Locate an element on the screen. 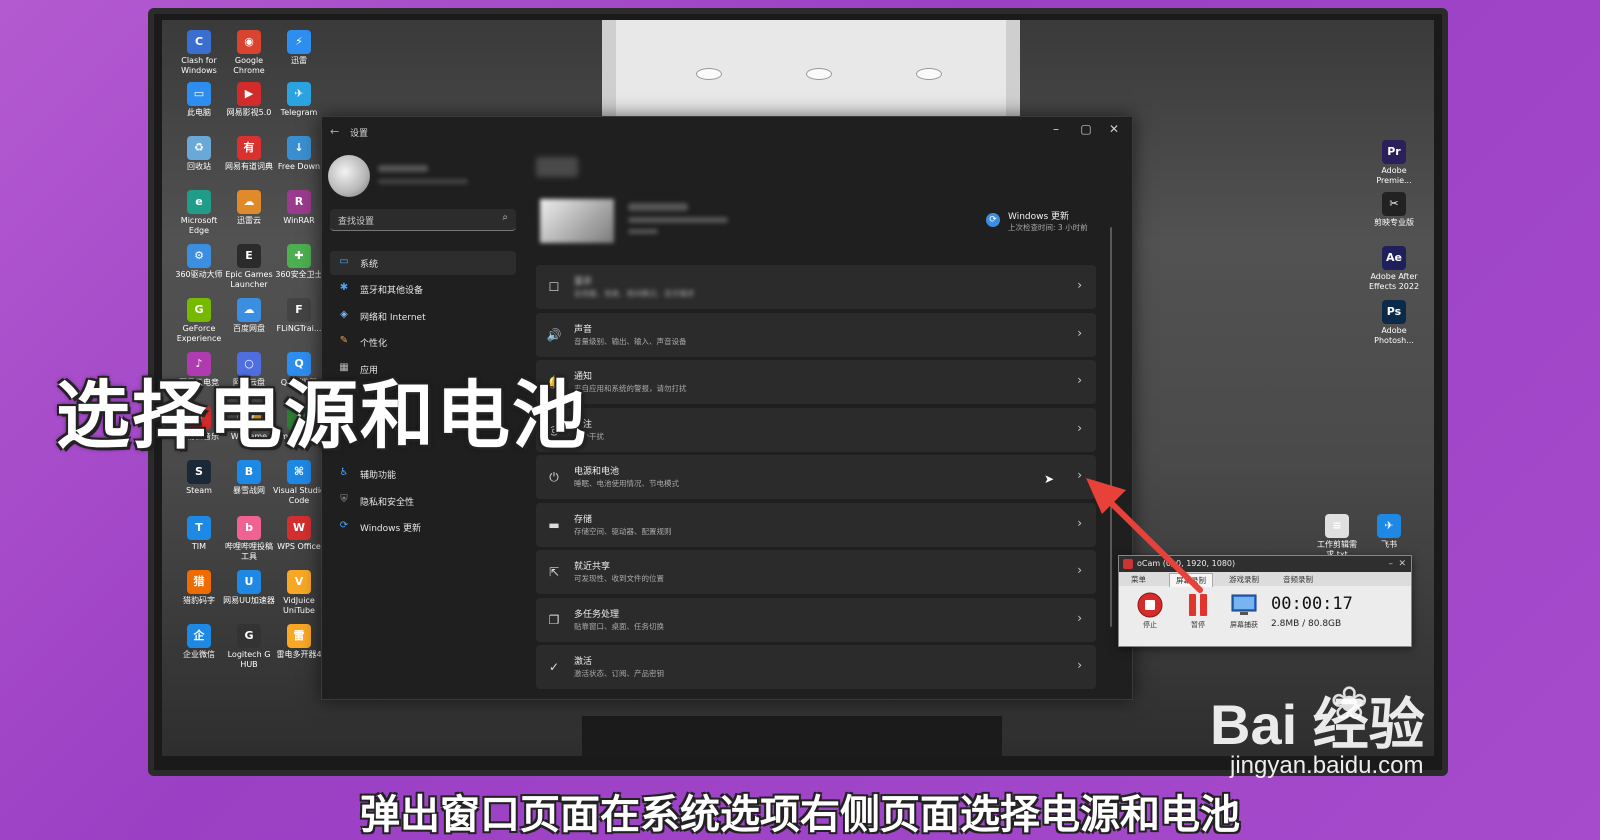  desktop-icon: ≡工作剪辑需求.txt is located at coordinates (1337, 537).